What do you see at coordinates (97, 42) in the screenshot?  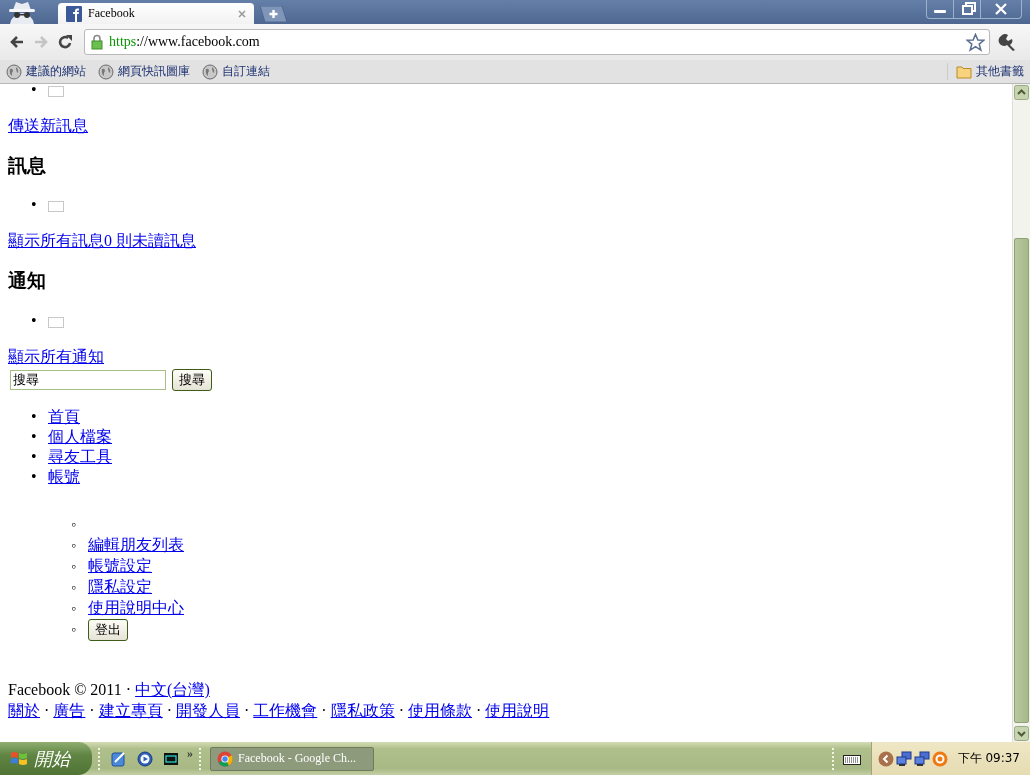 I see `lock-icon` at bounding box center [97, 42].